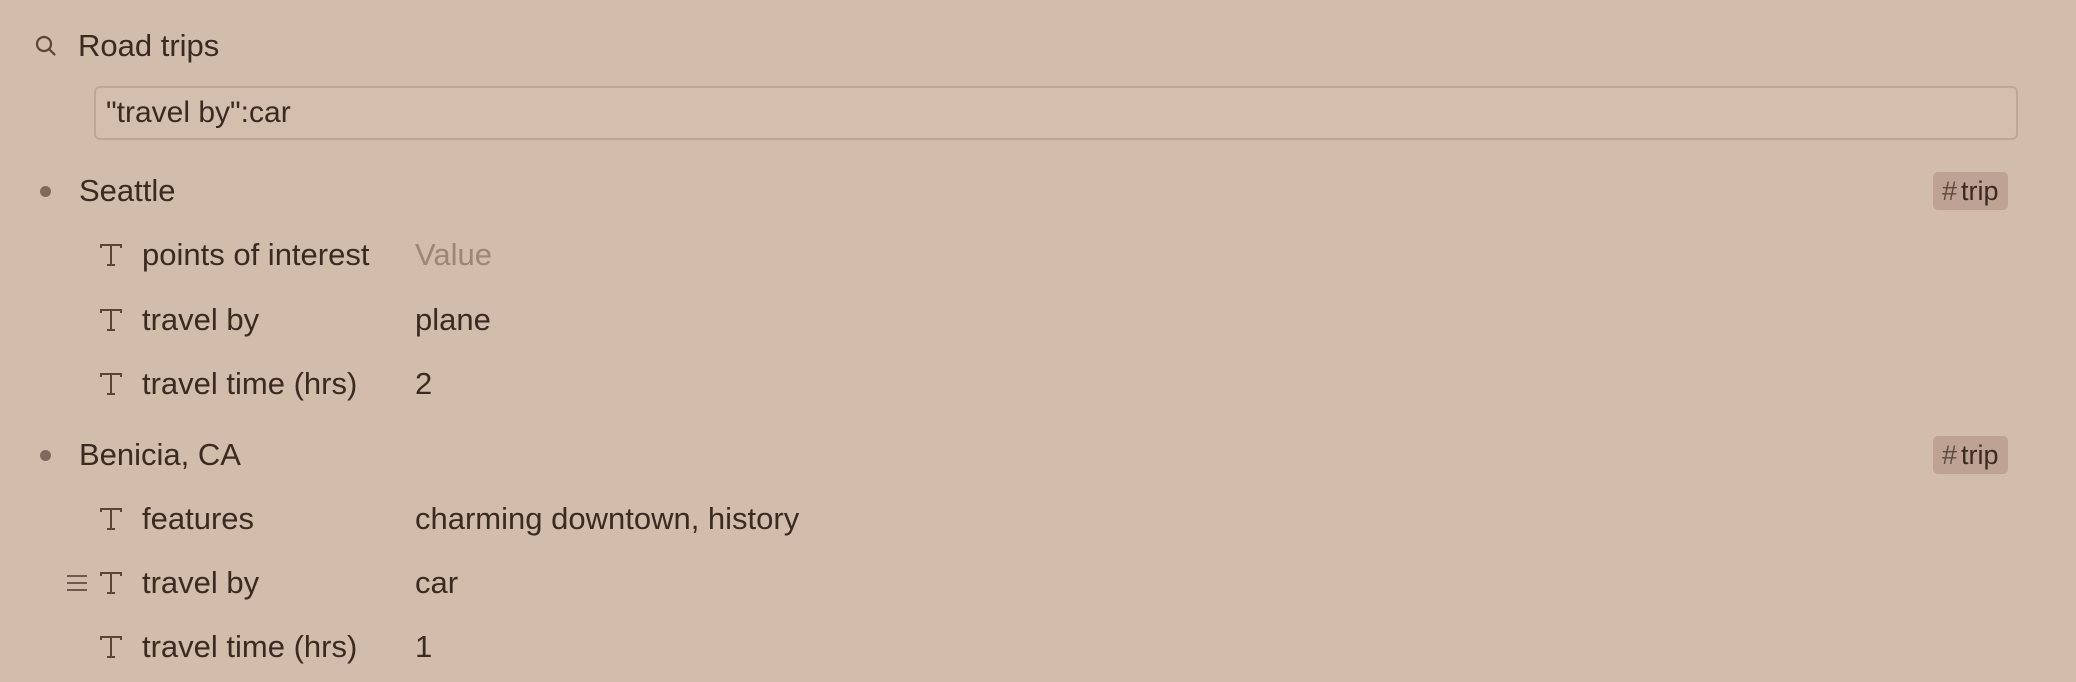  What do you see at coordinates (453, 255) in the screenshot?
I see `field-value-placeholder: Value` at bounding box center [453, 255].